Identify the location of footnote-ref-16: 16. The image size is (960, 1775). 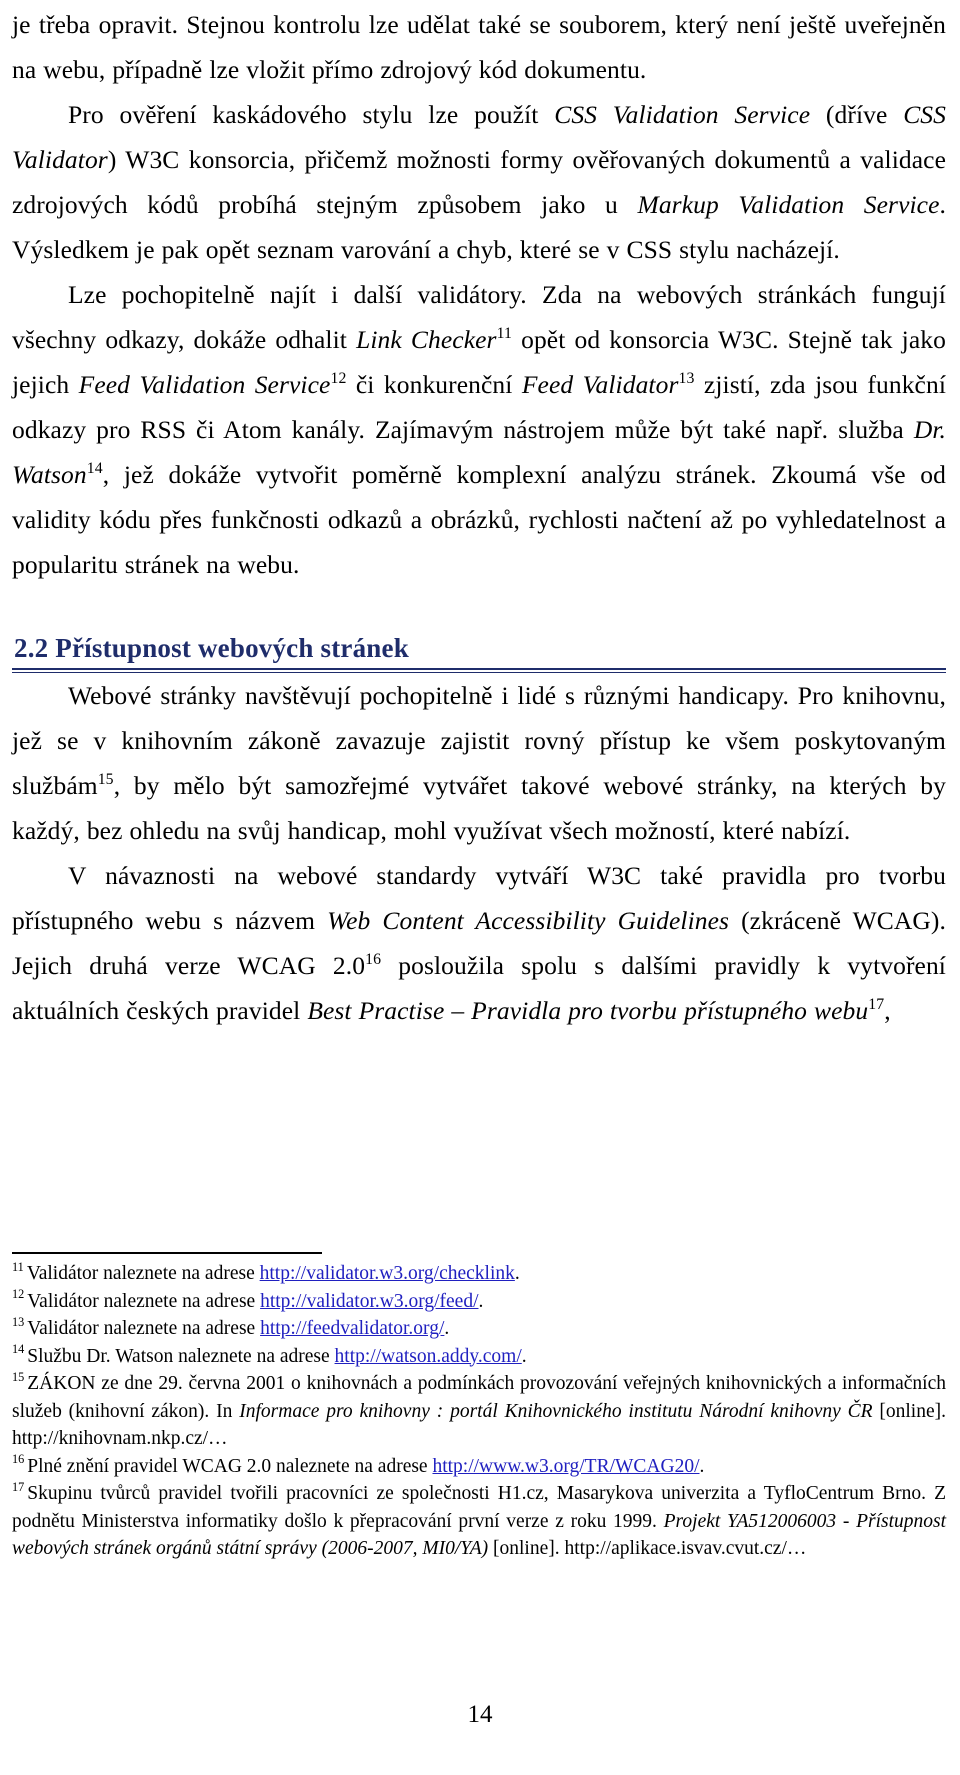
(373, 959).